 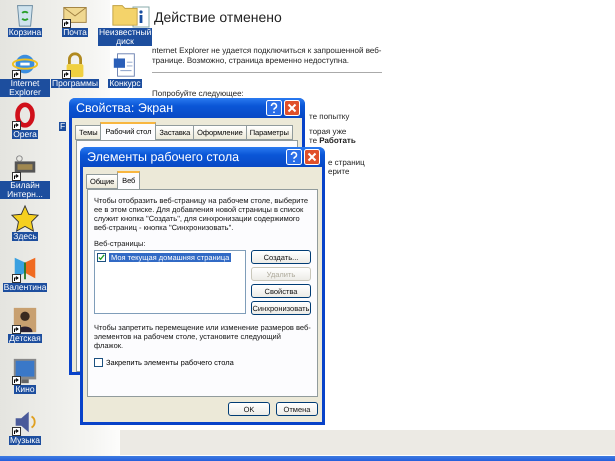 What do you see at coordinates (163, 157) in the screenshot?
I see `dialog-title: Элементы рабочего стола` at bounding box center [163, 157].